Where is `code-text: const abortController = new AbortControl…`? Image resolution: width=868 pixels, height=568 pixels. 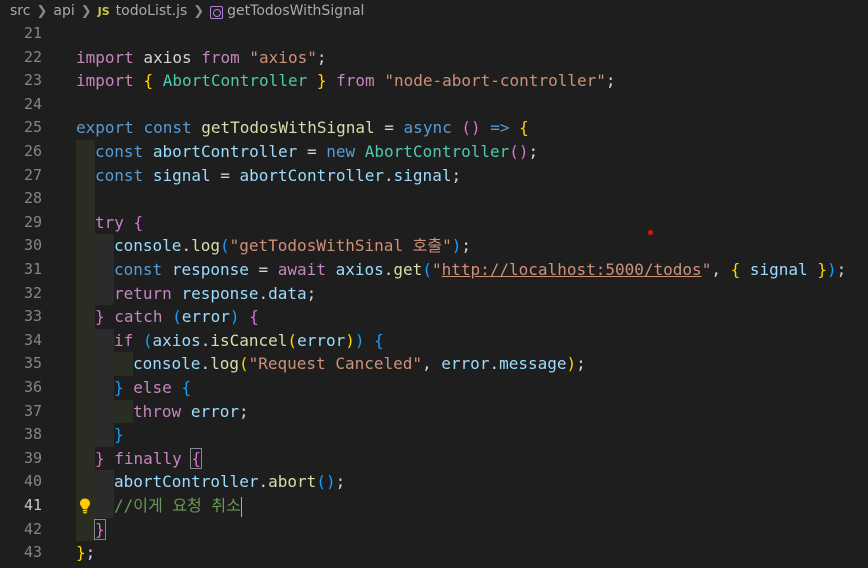 code-text: const abortController = new AbortControl… is located at coordinates (316, 152).